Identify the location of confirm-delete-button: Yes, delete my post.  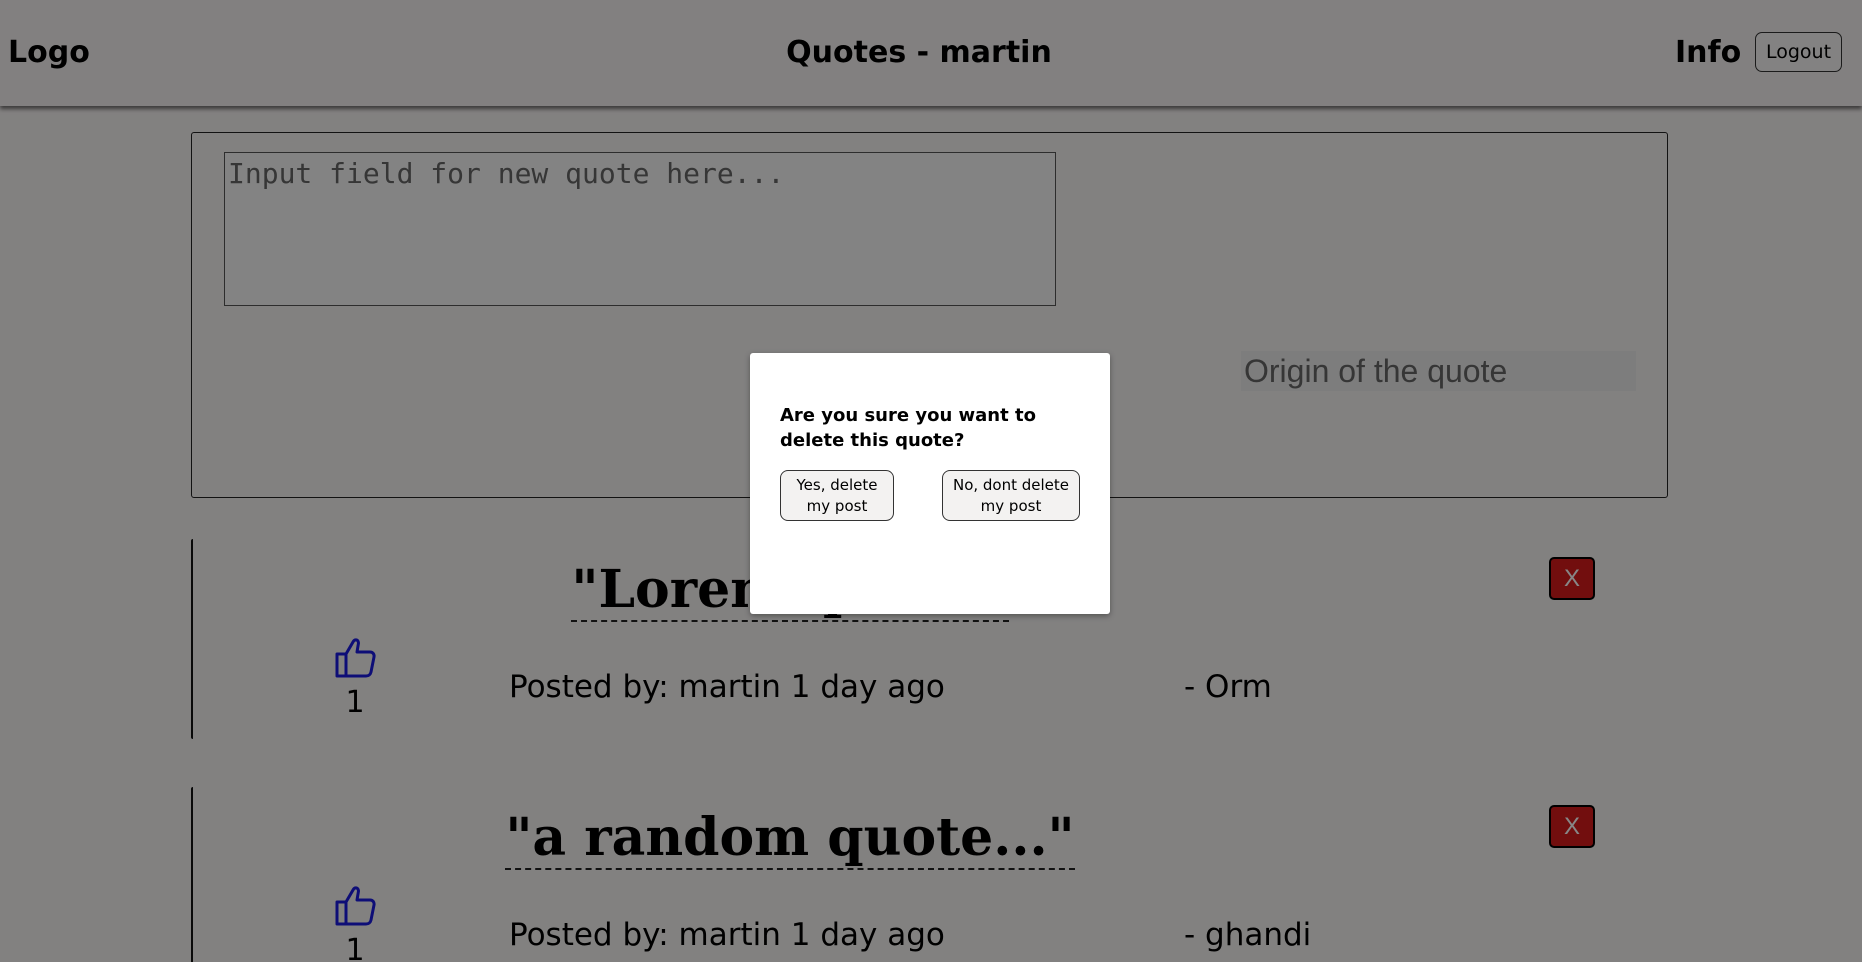
(837, 495).